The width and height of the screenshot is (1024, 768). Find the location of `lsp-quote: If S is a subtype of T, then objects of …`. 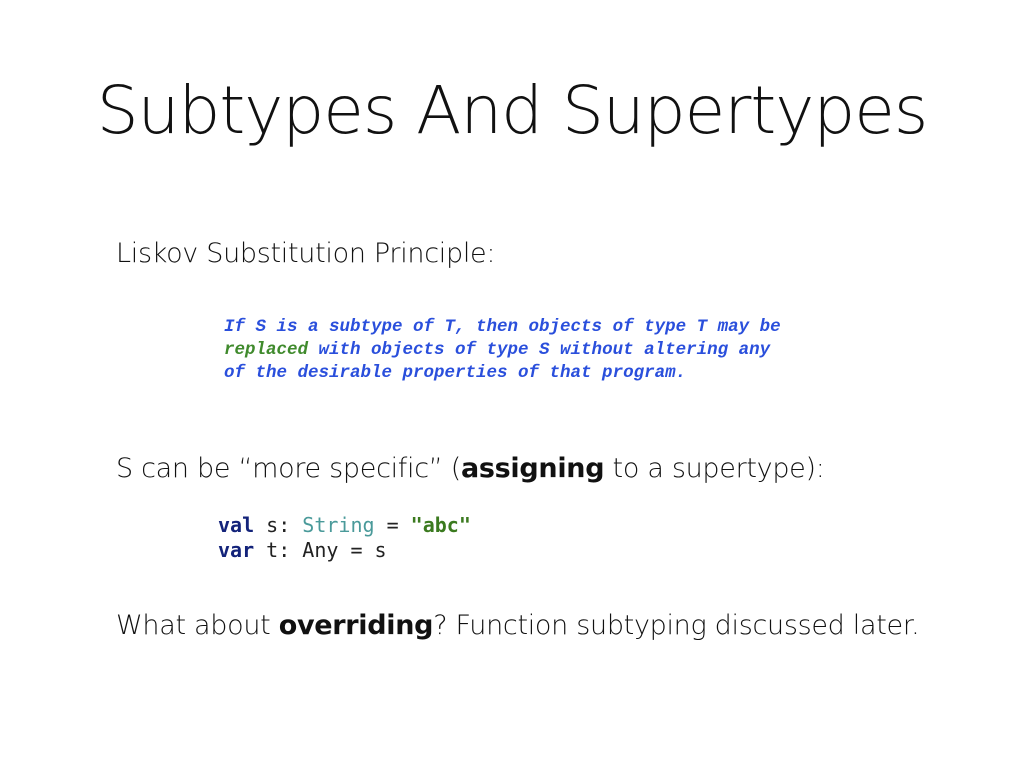

lsp-quote: If S is a subtype of T, then objects of … is located at coordinates (502, 350).